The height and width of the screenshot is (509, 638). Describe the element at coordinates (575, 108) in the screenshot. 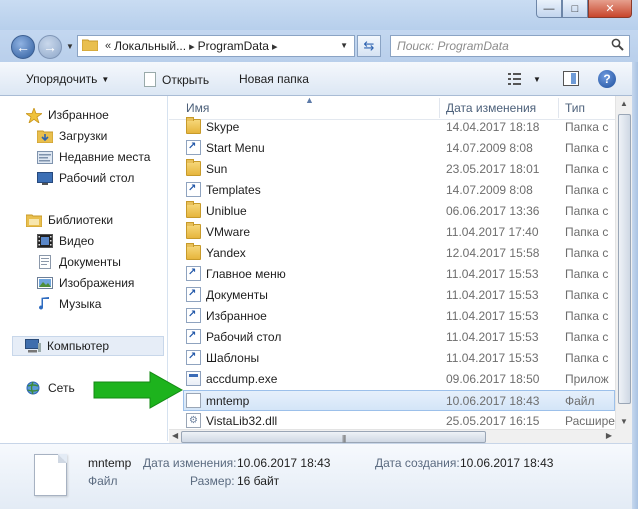

I see `column-header-type: Тип` at that location.